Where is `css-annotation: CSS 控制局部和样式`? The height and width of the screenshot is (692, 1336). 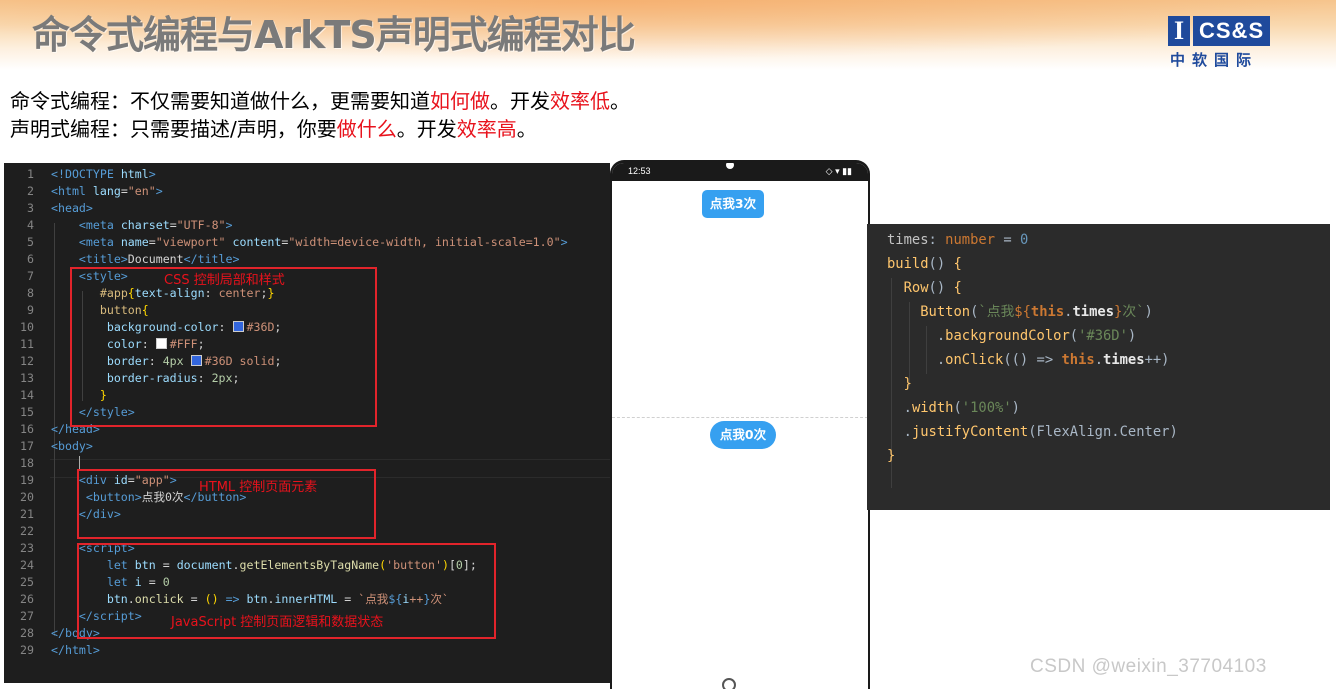 css-annotation: CSS 控制局部和样式 is located at coordinates (224, 280).